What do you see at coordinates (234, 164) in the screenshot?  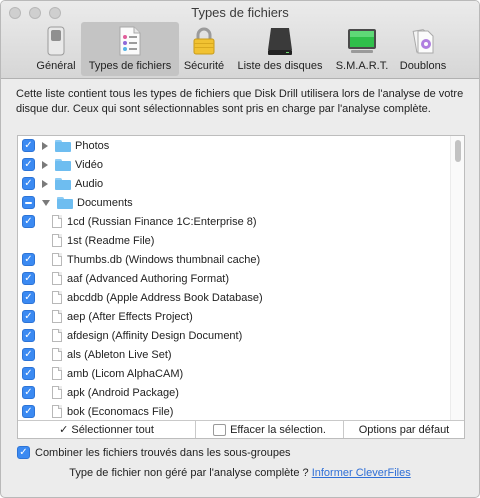 I see `folder-row: ✓ Vidéo` at bounding box center [234, 164].